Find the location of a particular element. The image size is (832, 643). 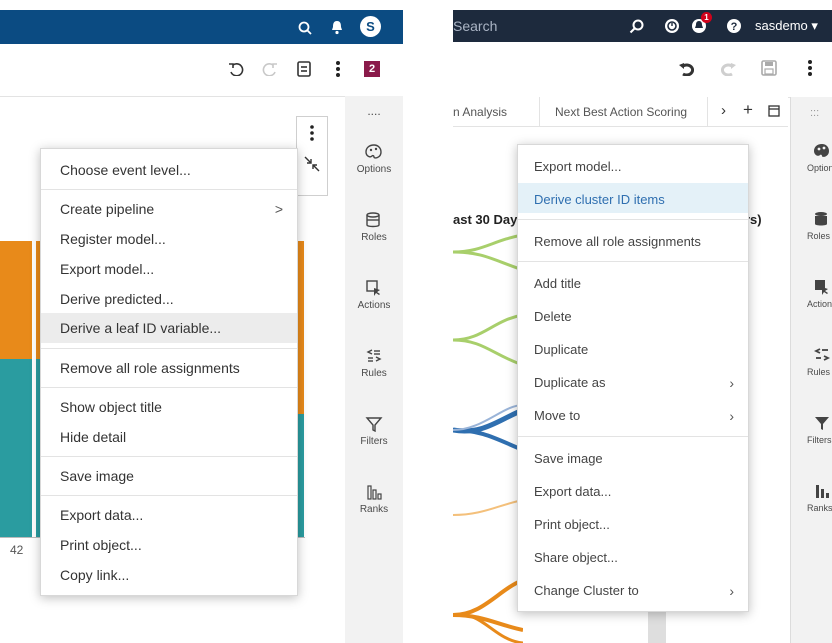

tab-next-best-action-scoring: Next Best Action Scoring is located at coordinates (621, 112).